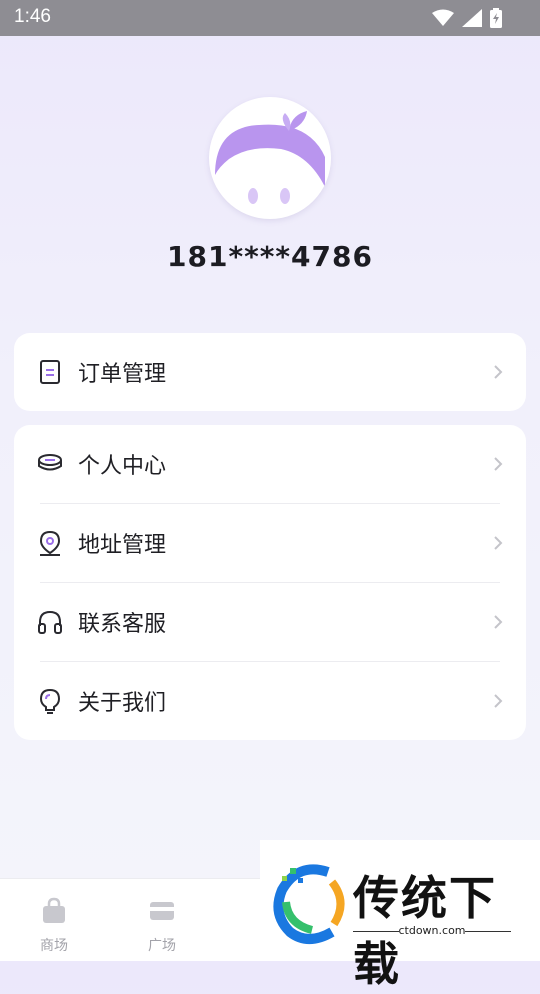 The width and height of the screenshot is (540, 994). I want to click on avatar-illustration, so click(270, 158).